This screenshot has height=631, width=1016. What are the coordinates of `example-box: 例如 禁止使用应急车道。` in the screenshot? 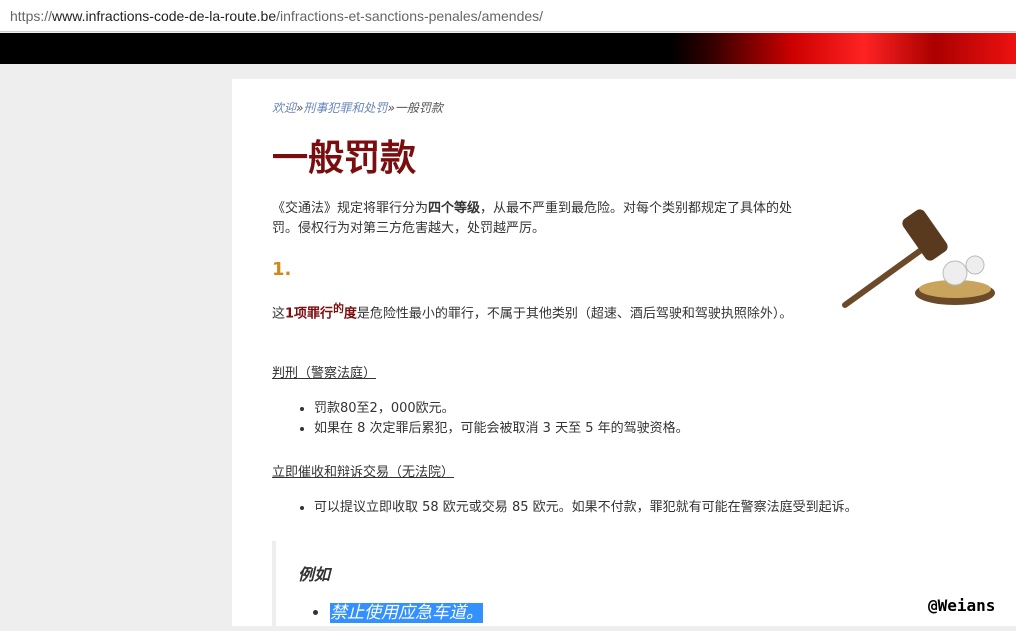 It's located at (574, 586).